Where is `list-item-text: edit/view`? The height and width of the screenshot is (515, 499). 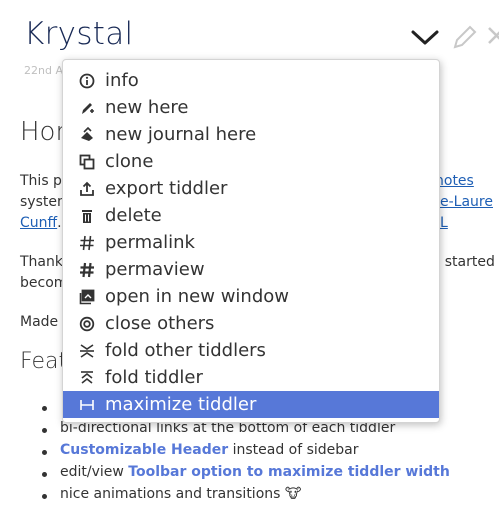
list-item-text: edit/view is located at coordinates (94, 472).